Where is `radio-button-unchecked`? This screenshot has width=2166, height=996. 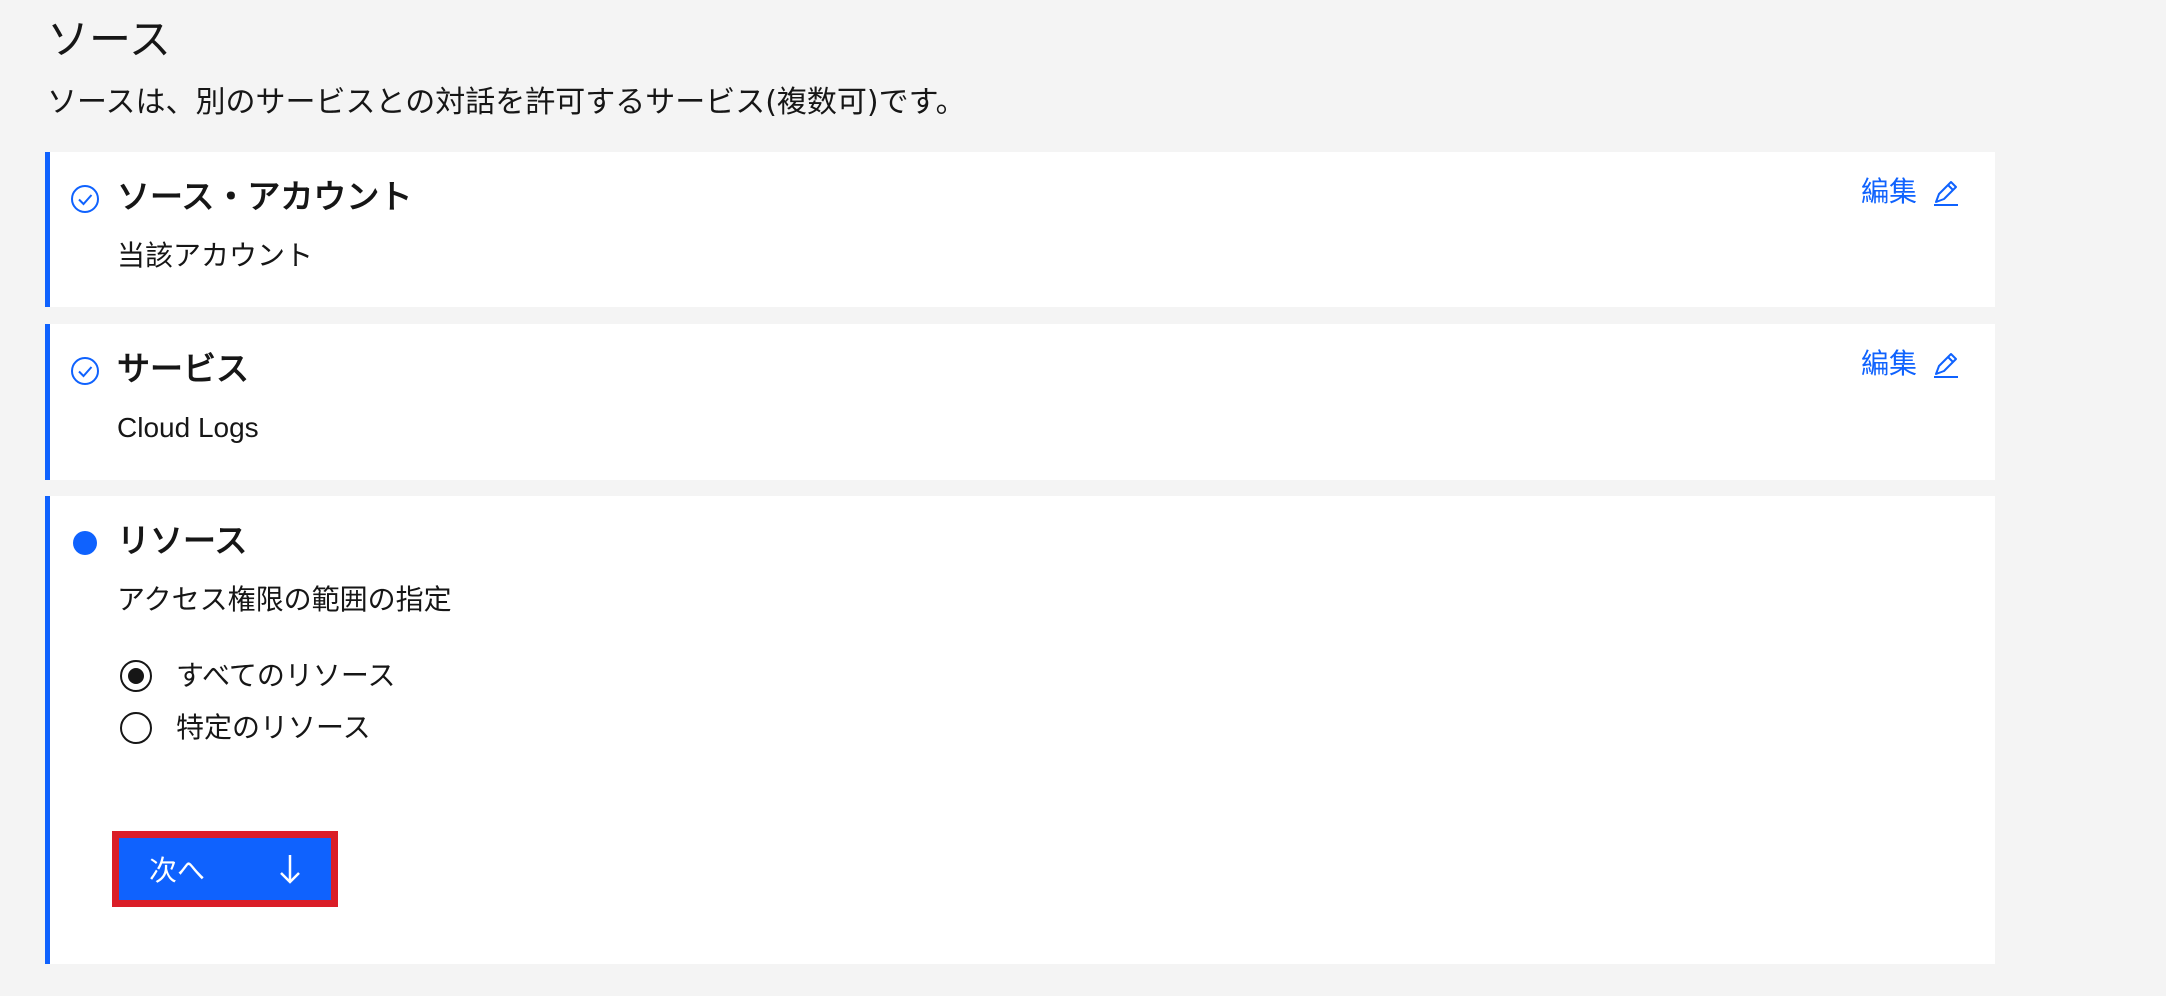
radio-button-unchecked is located at coordinates (136, 728).